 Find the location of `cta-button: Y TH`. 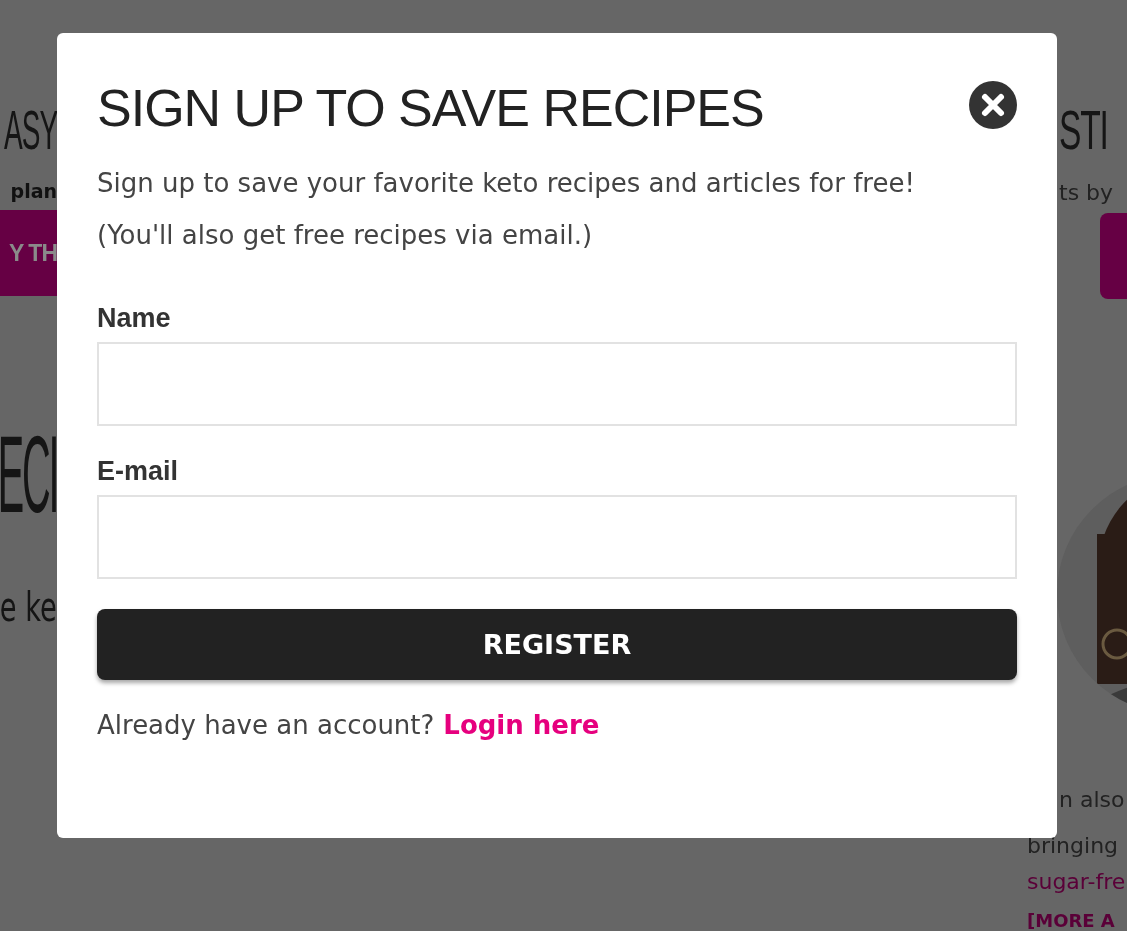

cta-button: Y TH is located at coordinates (28, 253).